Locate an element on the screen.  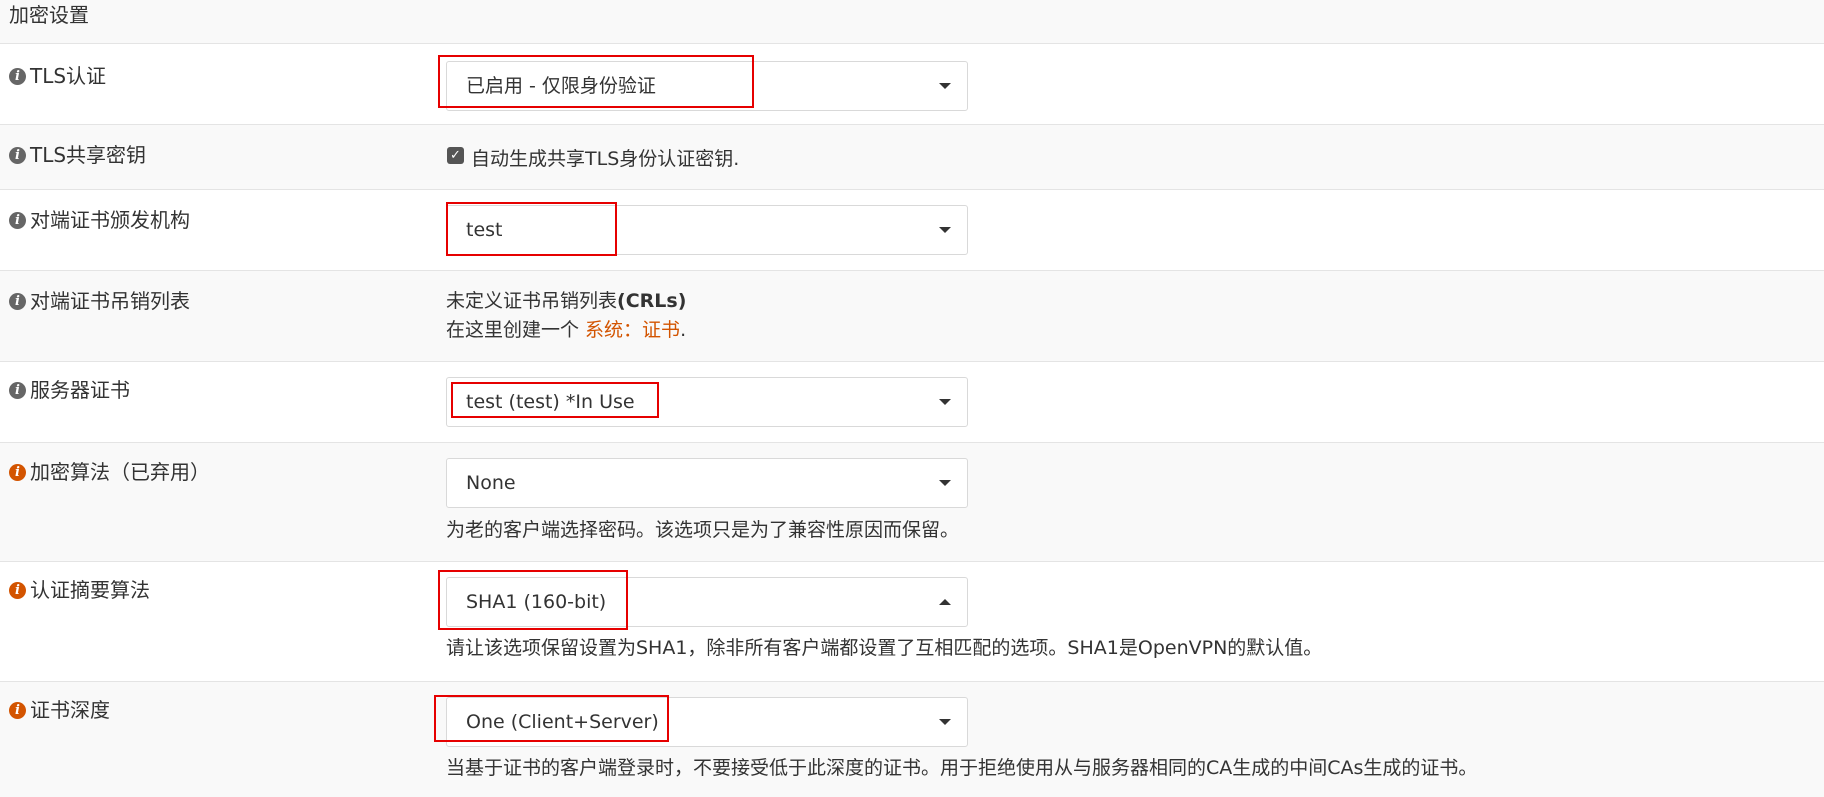
row-label-server-cert: i 服务器证书 is located at coordinates (69, 390).